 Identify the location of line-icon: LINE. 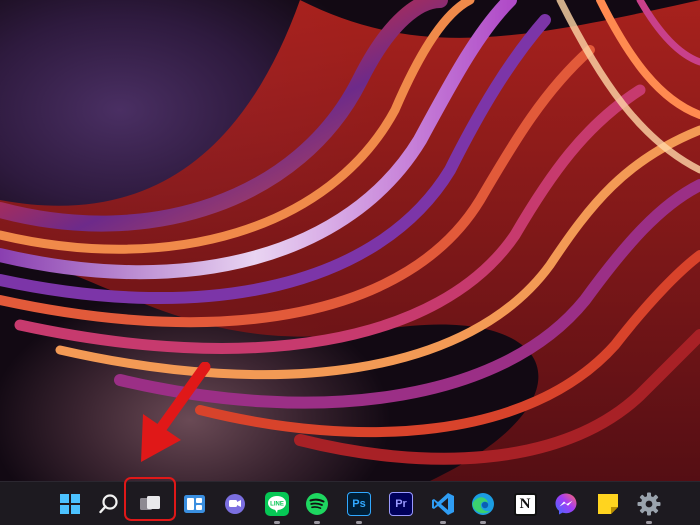
(277, 504).